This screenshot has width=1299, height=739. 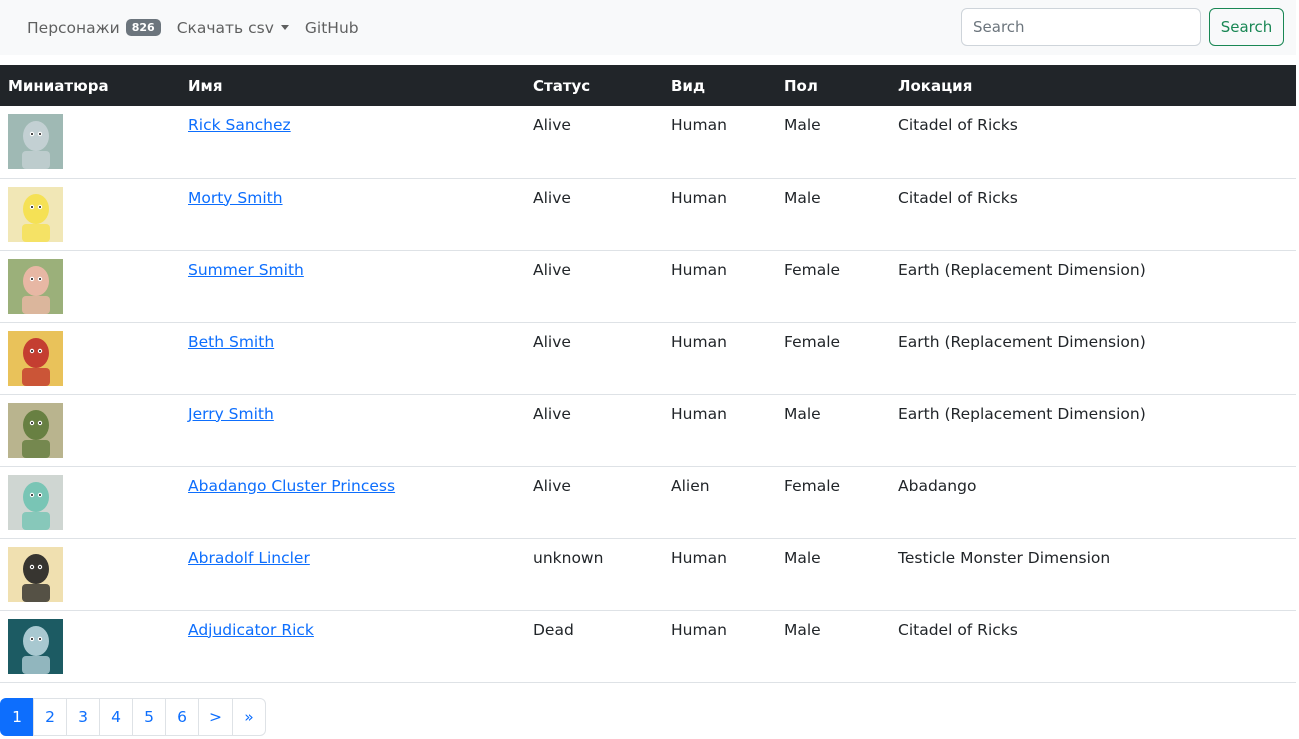 I want to click on name-cell: Summer Smith, so click(x=352, y=286).